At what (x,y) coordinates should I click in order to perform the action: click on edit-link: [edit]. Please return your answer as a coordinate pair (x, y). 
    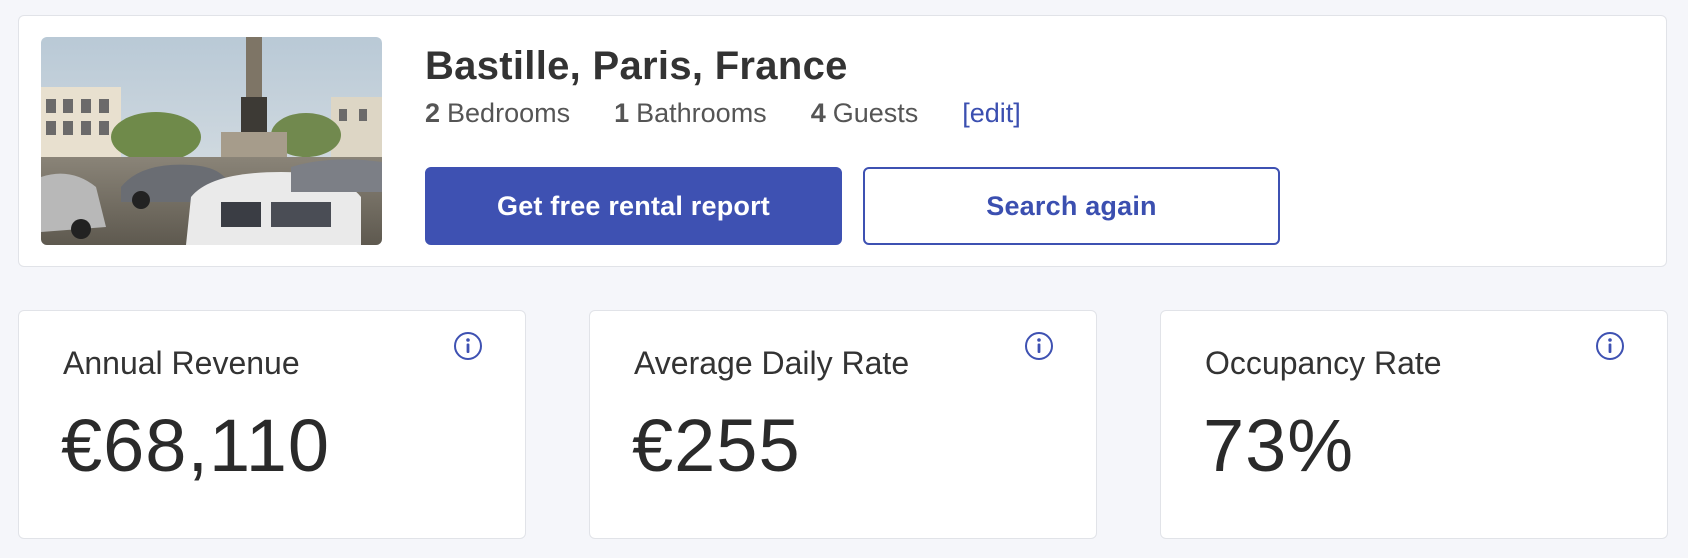
    Looking at the image, I should click on (991, 113).